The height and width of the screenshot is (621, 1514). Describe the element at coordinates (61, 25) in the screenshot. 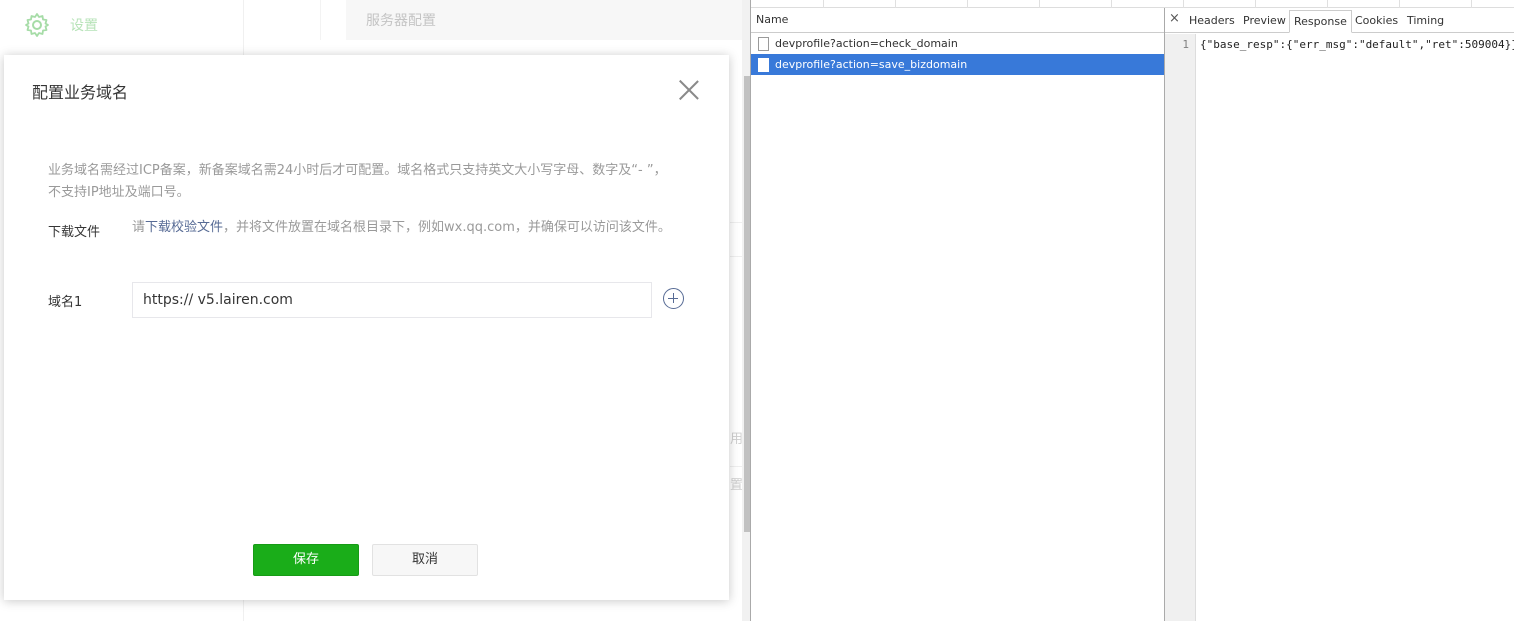

I see `bg-settings-item: 设置` at that location.